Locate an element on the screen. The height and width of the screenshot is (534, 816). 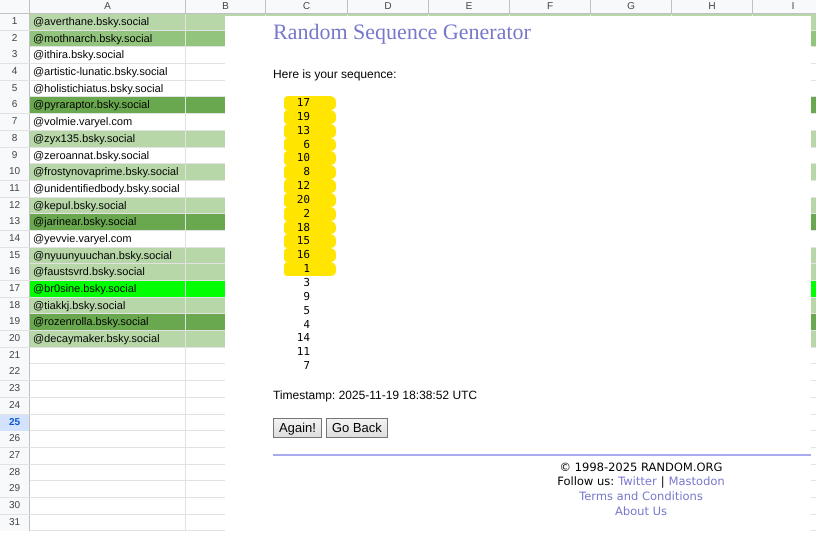
table-cell: @ithira.bsky.social is located at coordinates (108, 55).